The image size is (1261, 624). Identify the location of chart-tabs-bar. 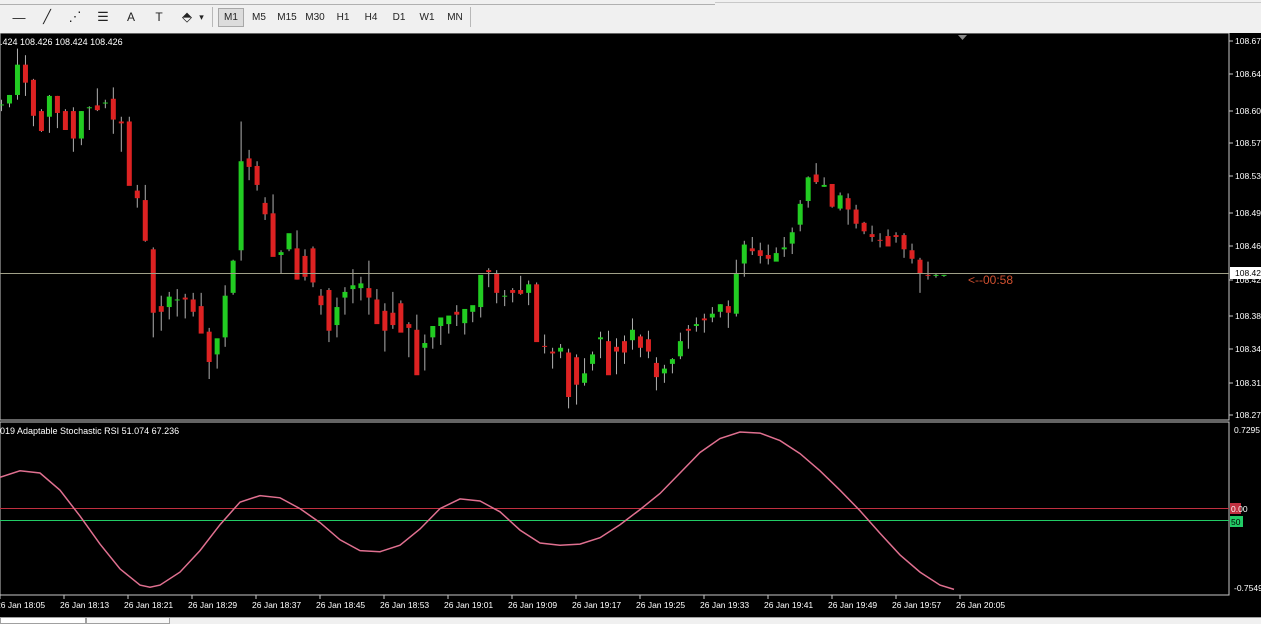
(630, 620).